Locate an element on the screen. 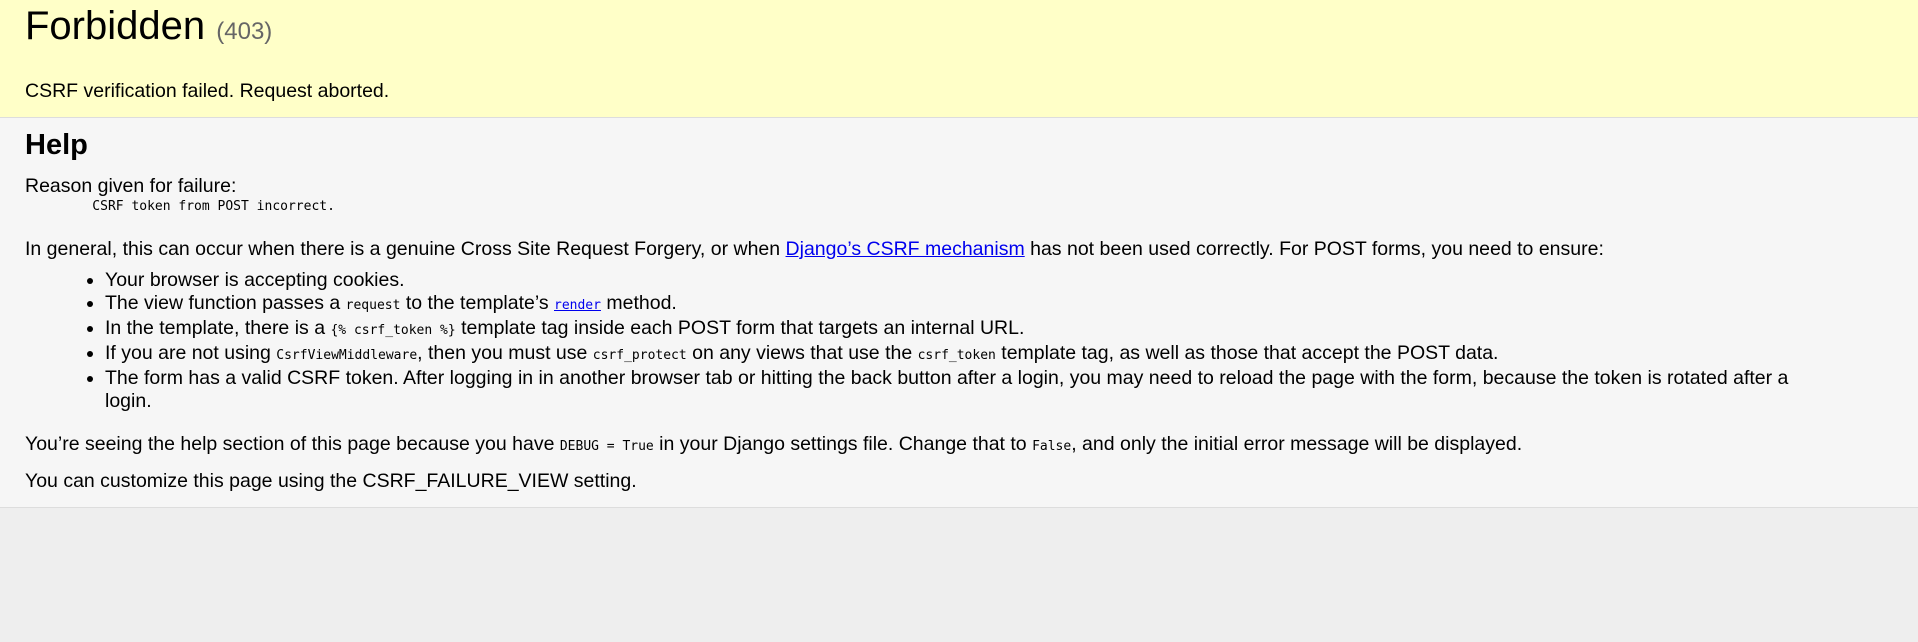 This screenshot has width=1918, height=642. debug-true-code: DEBUG = True is located at coordinates (606, 446).